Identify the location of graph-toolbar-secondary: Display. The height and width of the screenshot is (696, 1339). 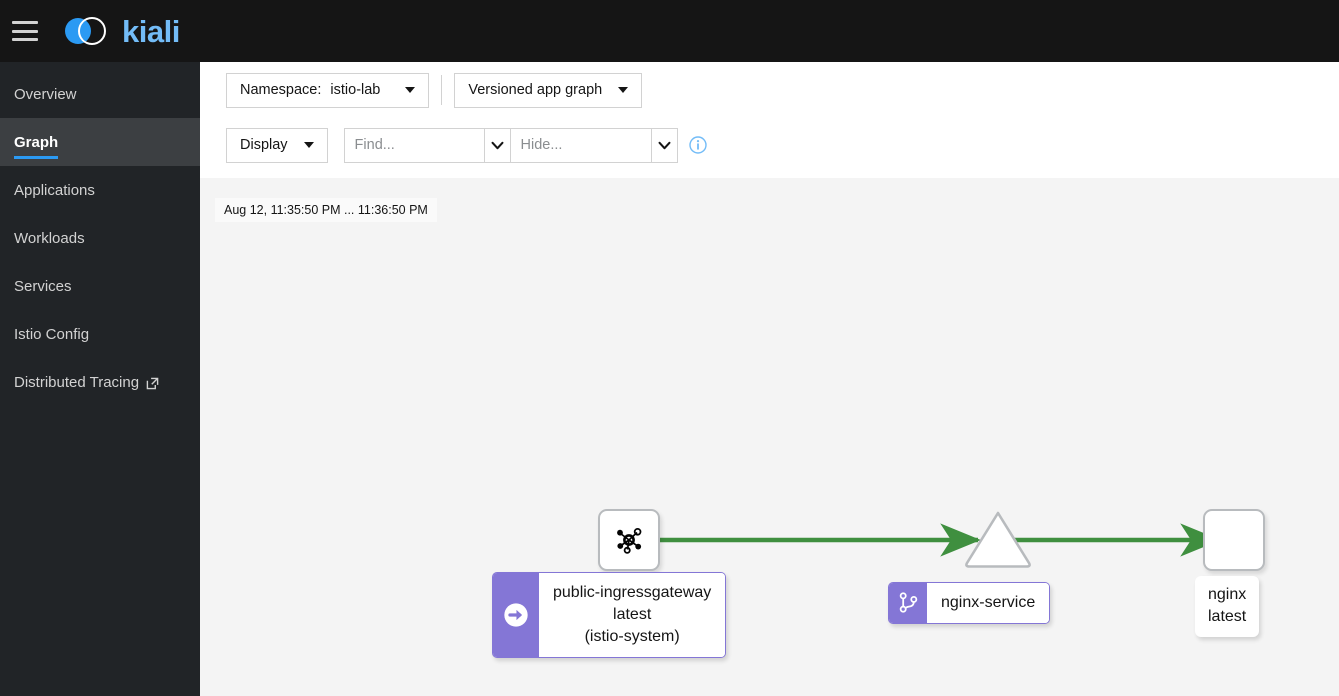
(769, 145).